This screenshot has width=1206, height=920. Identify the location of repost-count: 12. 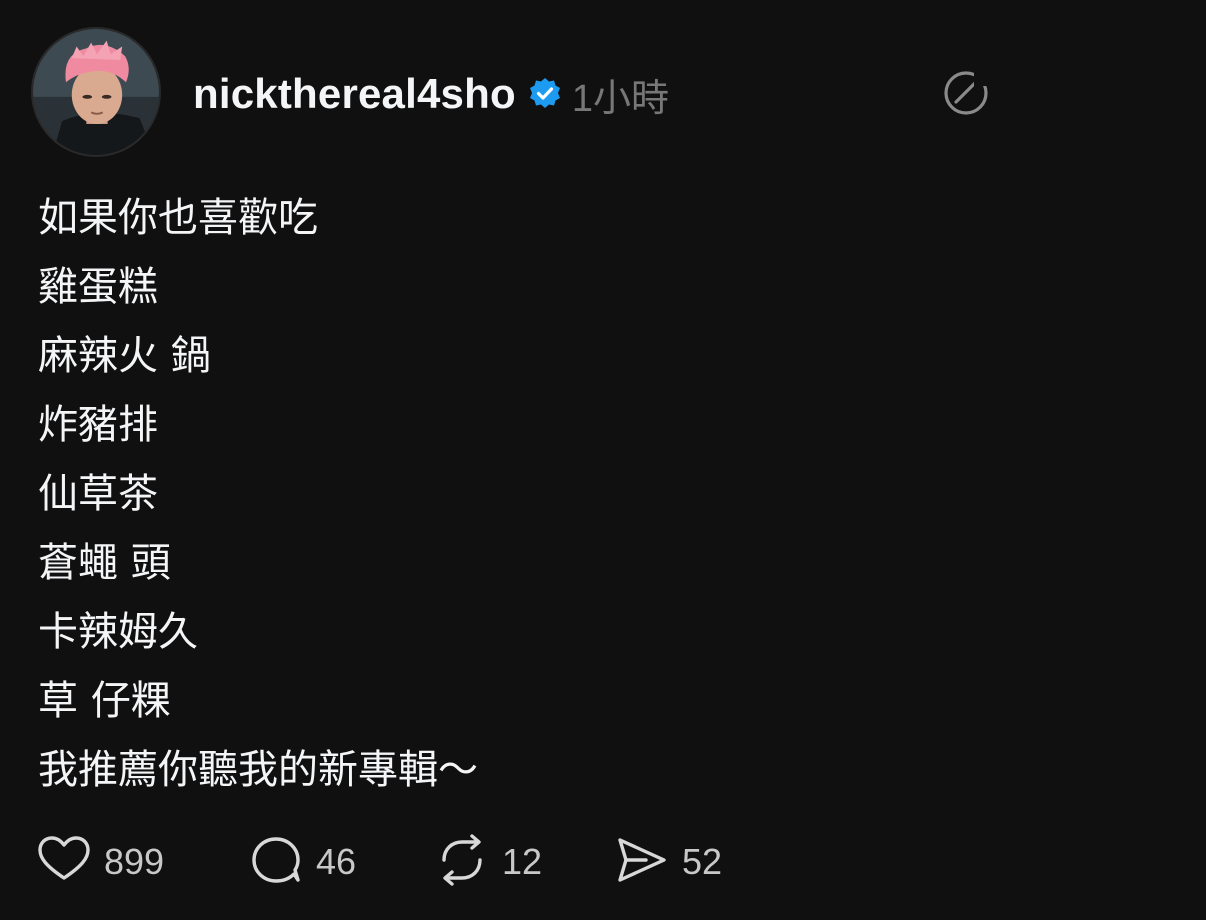
(522, 861).